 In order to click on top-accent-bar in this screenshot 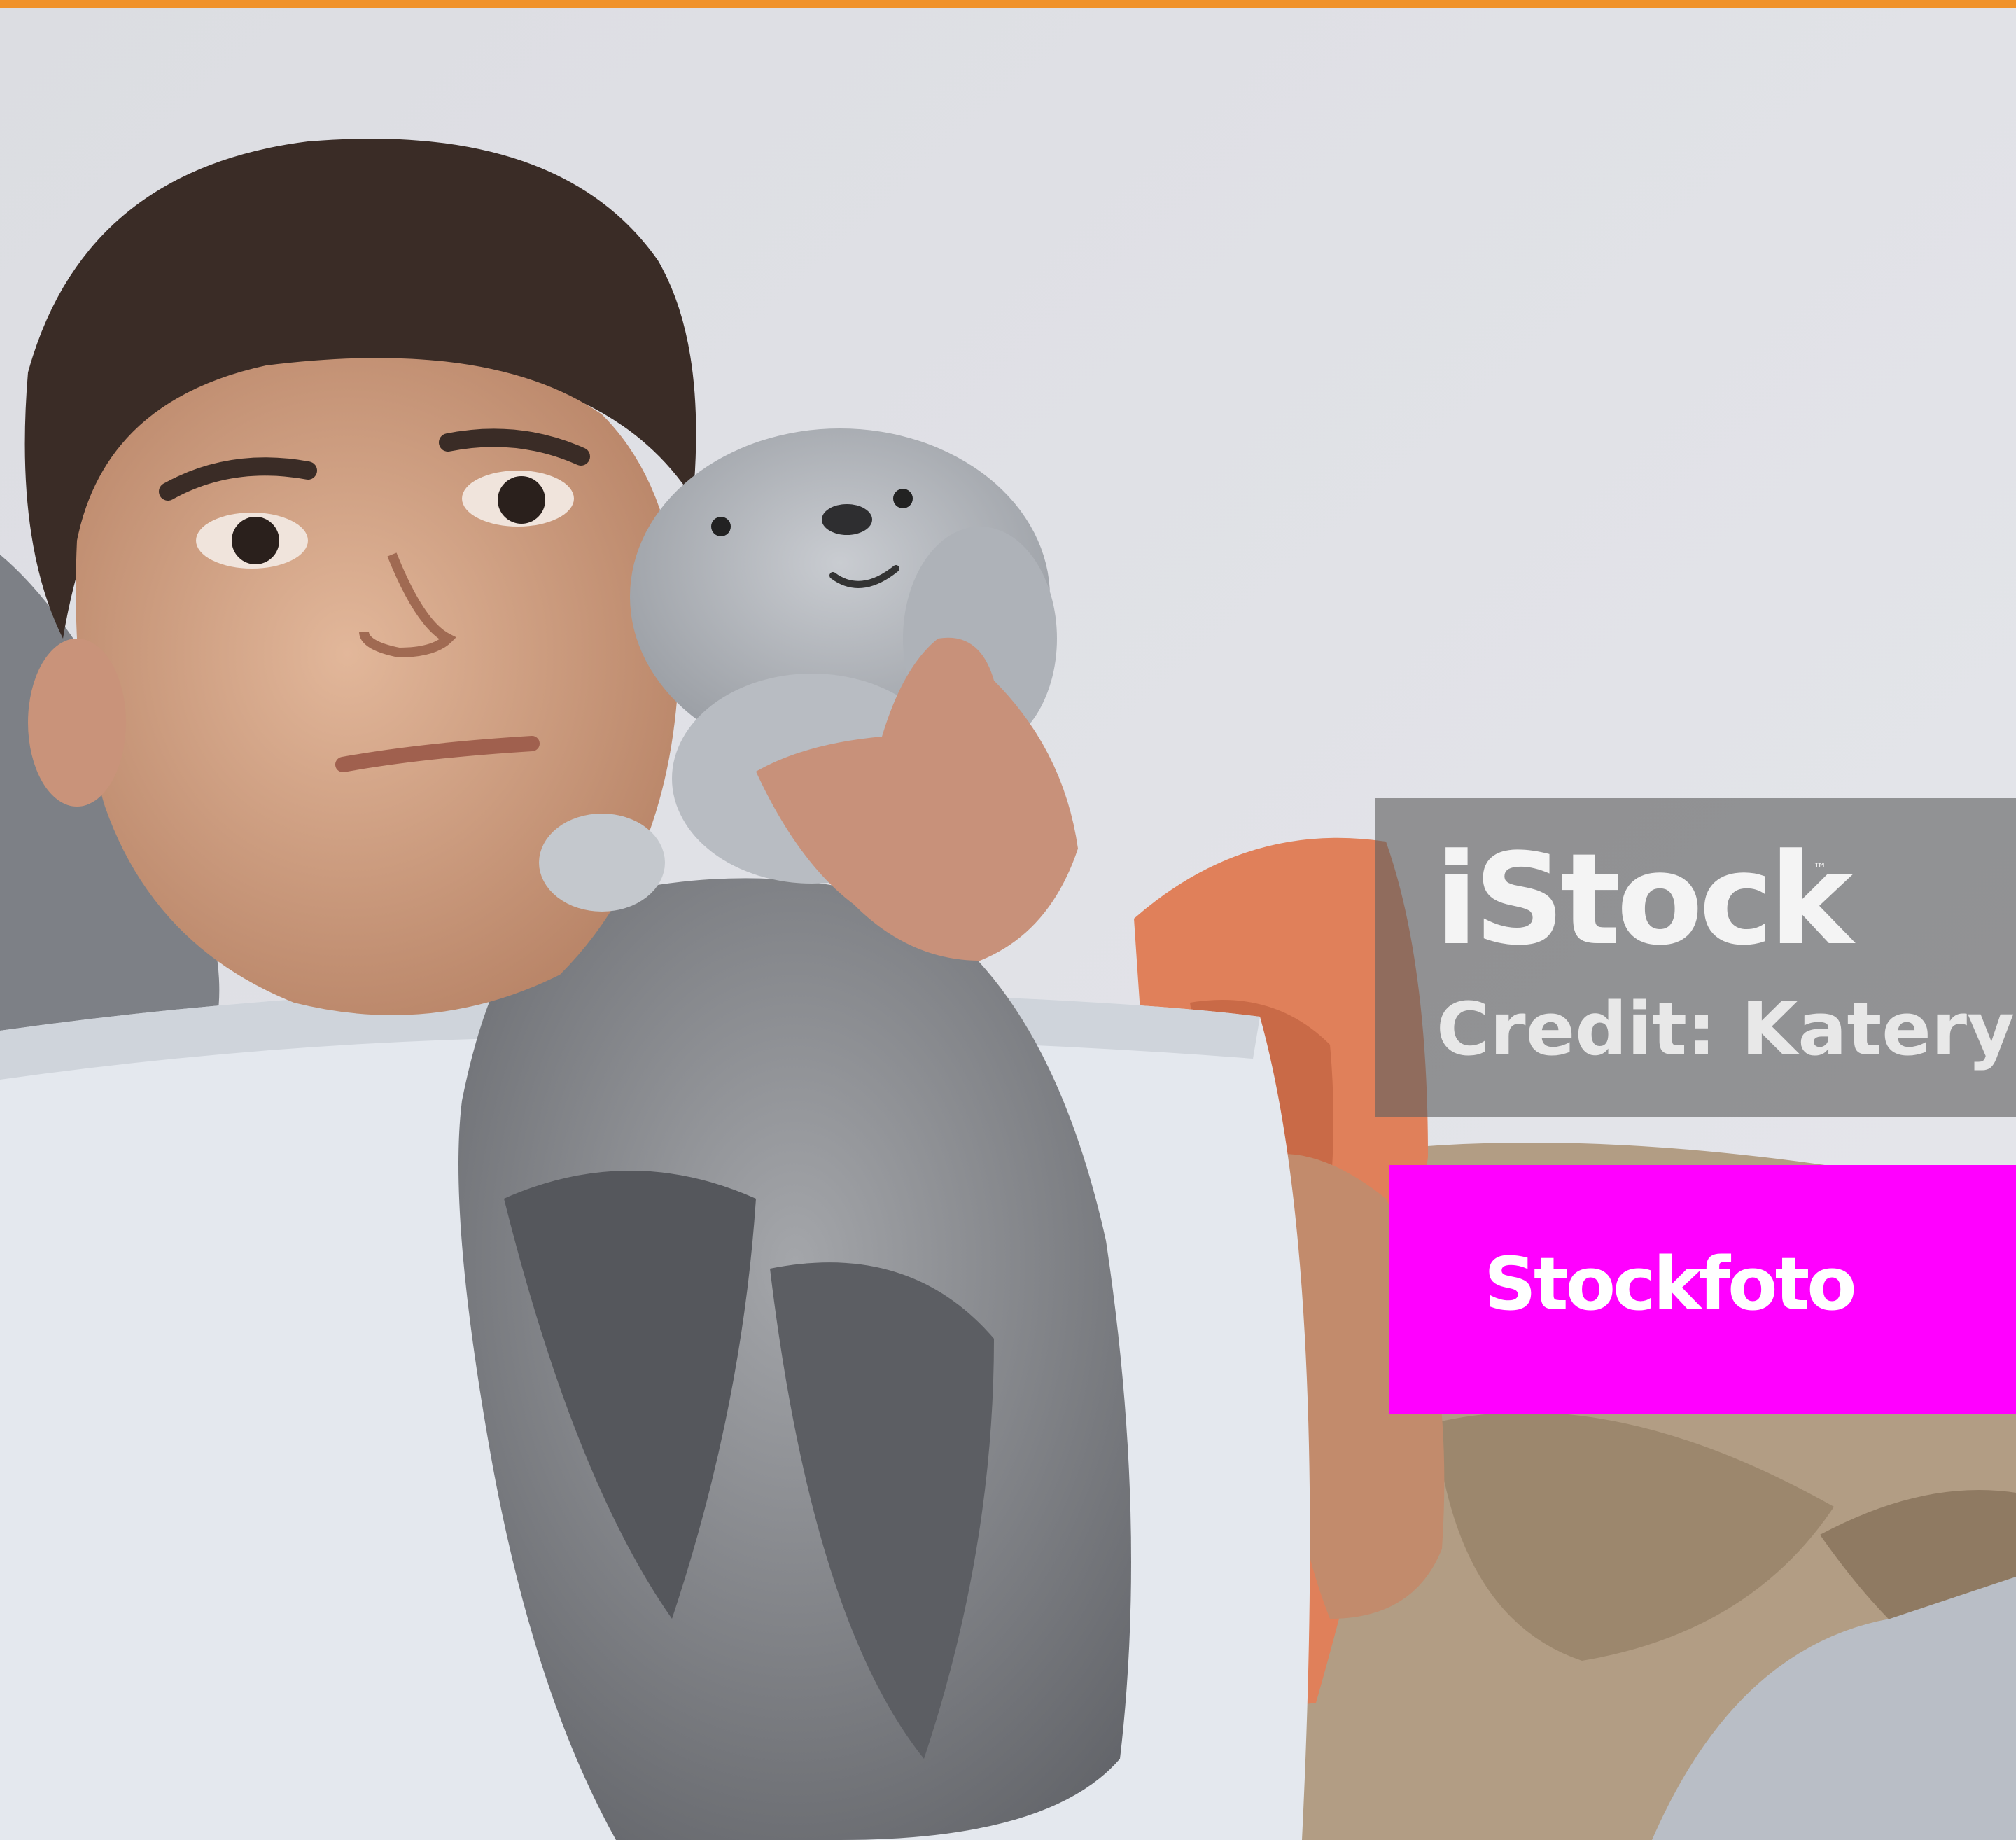, I will do `click(1008, 4)`.